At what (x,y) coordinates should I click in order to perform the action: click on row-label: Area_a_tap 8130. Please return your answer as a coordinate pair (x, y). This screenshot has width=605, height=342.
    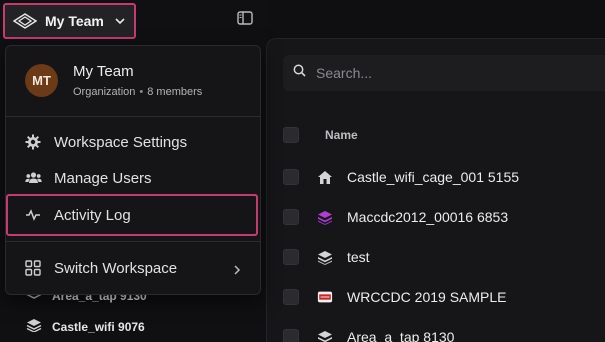
    Looking at the image, I should click on (401, 335).